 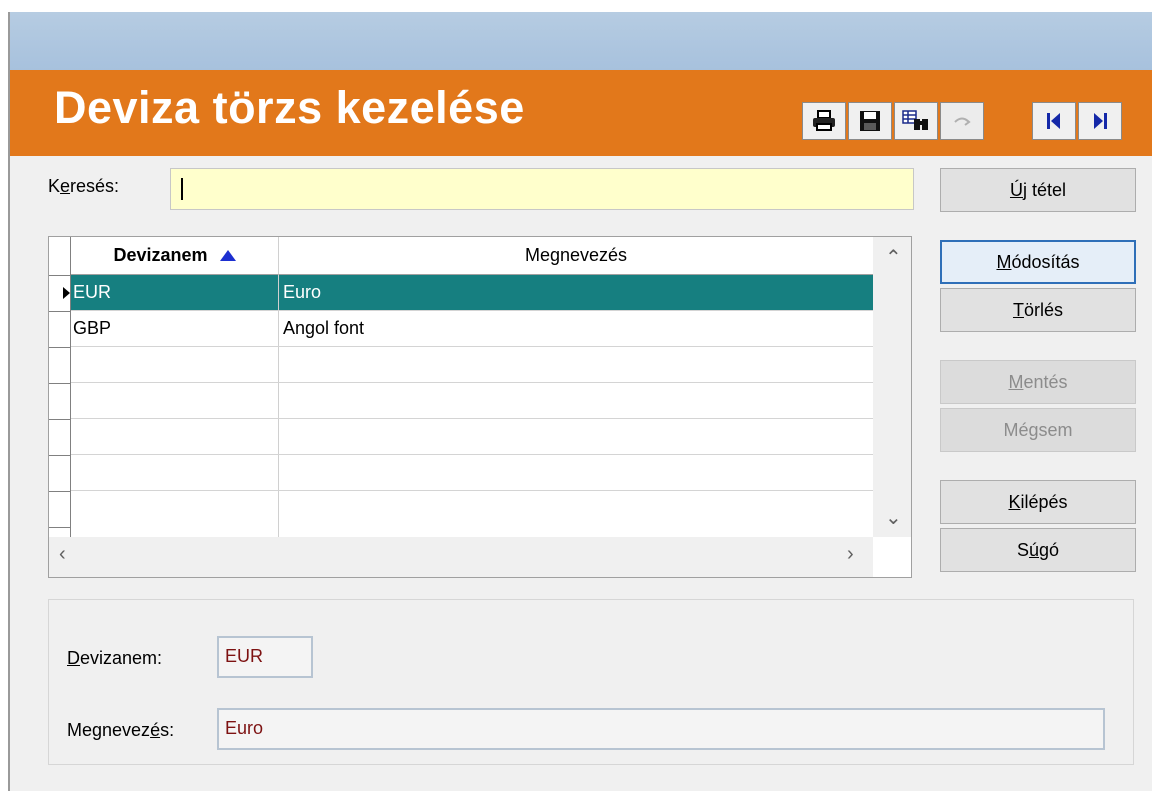 What do you see at coordinates (1018, 309) in the screenshot?
I see `button-accel: T` at bounding box center [1018, 309].